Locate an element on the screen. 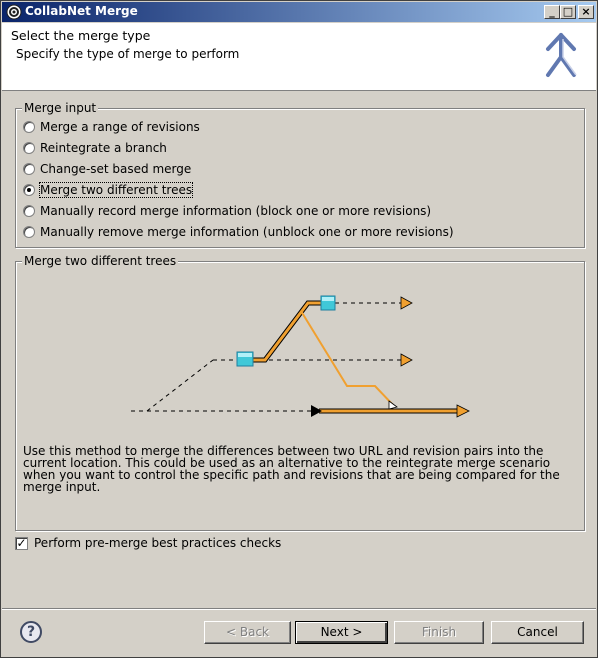 The image size is (598, 658). next-button: Next > is located at coordinates (341, 632).